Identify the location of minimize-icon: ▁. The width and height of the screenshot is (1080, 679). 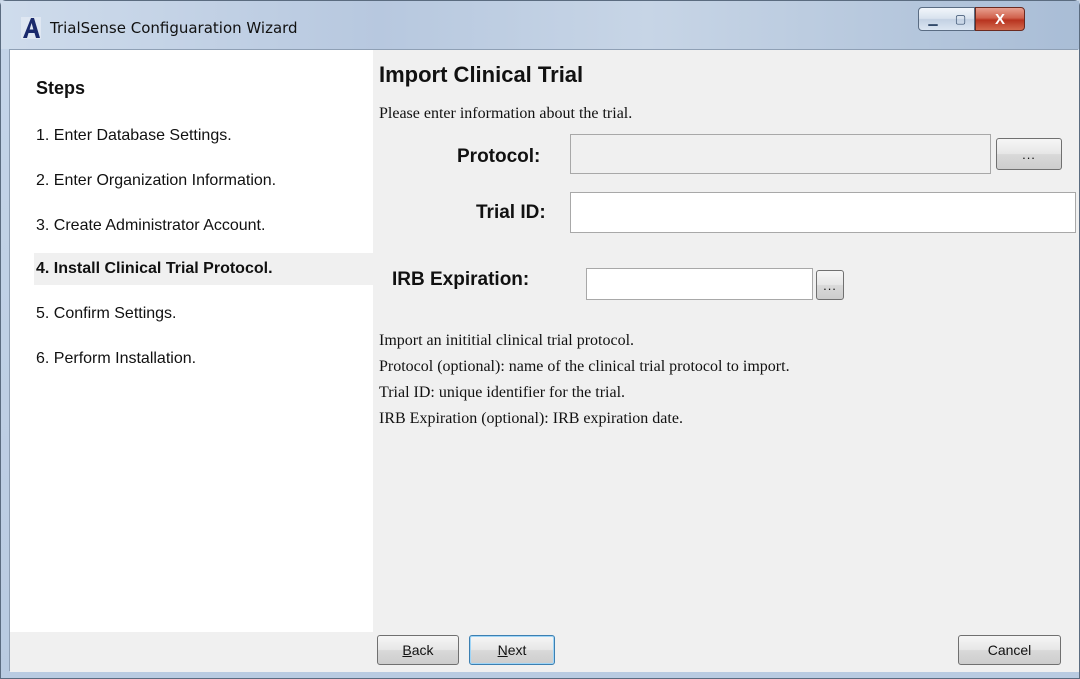
(933, 19).